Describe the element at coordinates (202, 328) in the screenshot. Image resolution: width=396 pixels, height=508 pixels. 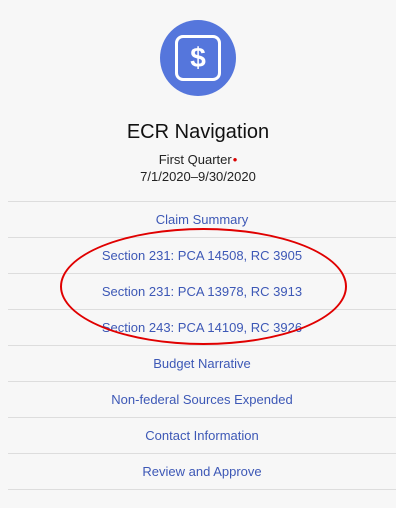
I see `nav-item-section-243-pca-14109: Section 243: PCA 14109, RC 3926` at that location.